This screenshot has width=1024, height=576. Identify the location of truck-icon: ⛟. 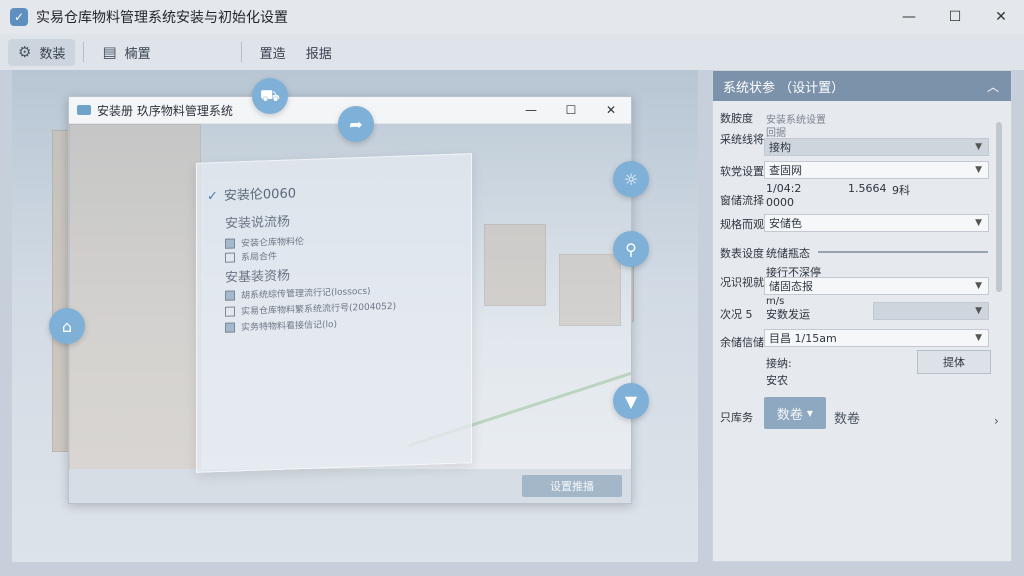
(270, 96).